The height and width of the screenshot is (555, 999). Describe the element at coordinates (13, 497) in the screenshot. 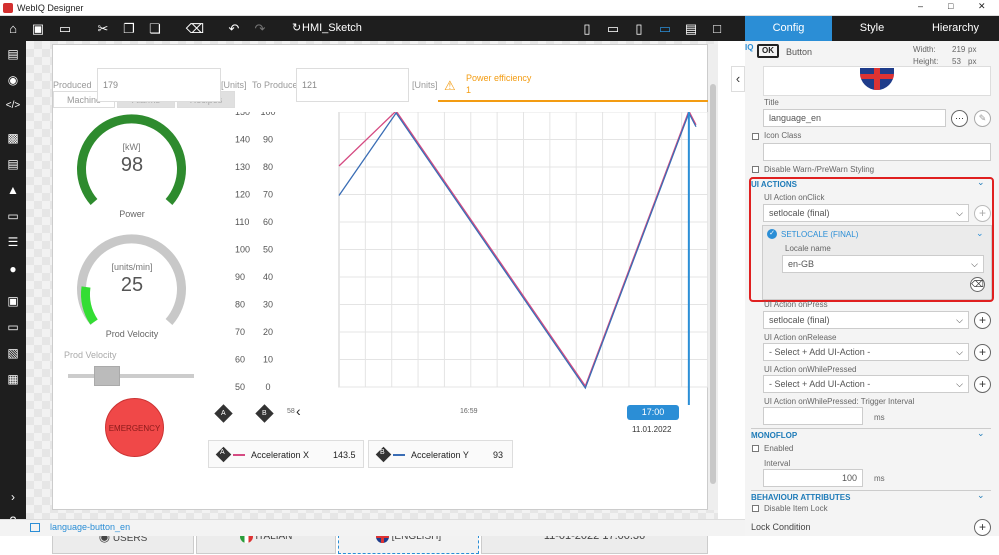

I see `expand-icon: ›` at that location.